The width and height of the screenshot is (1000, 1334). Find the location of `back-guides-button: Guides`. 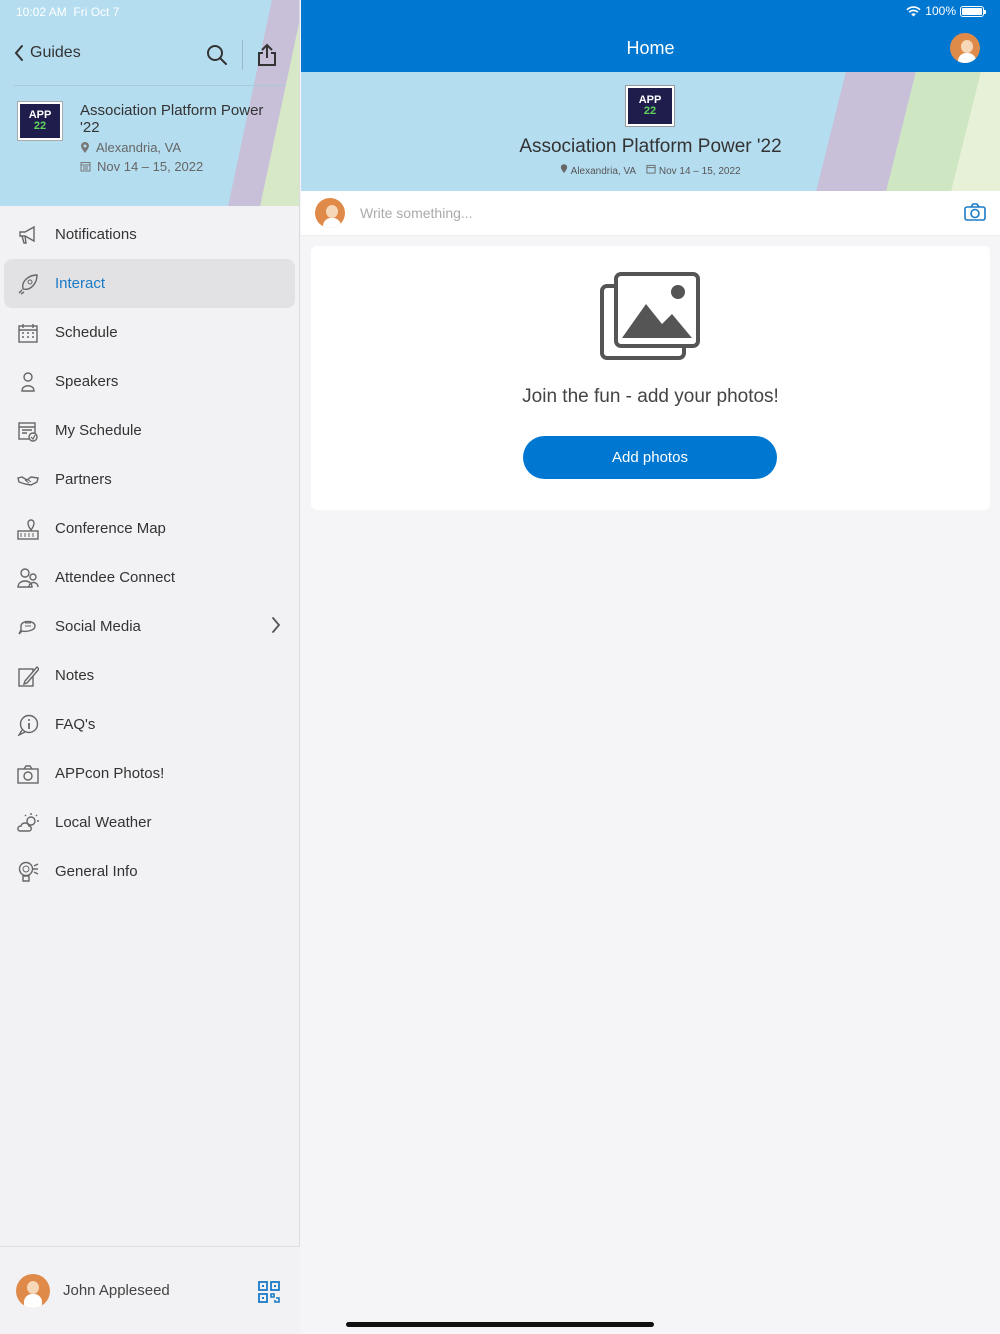

back-guides-button: Guides is located at coordinates (47, 53).